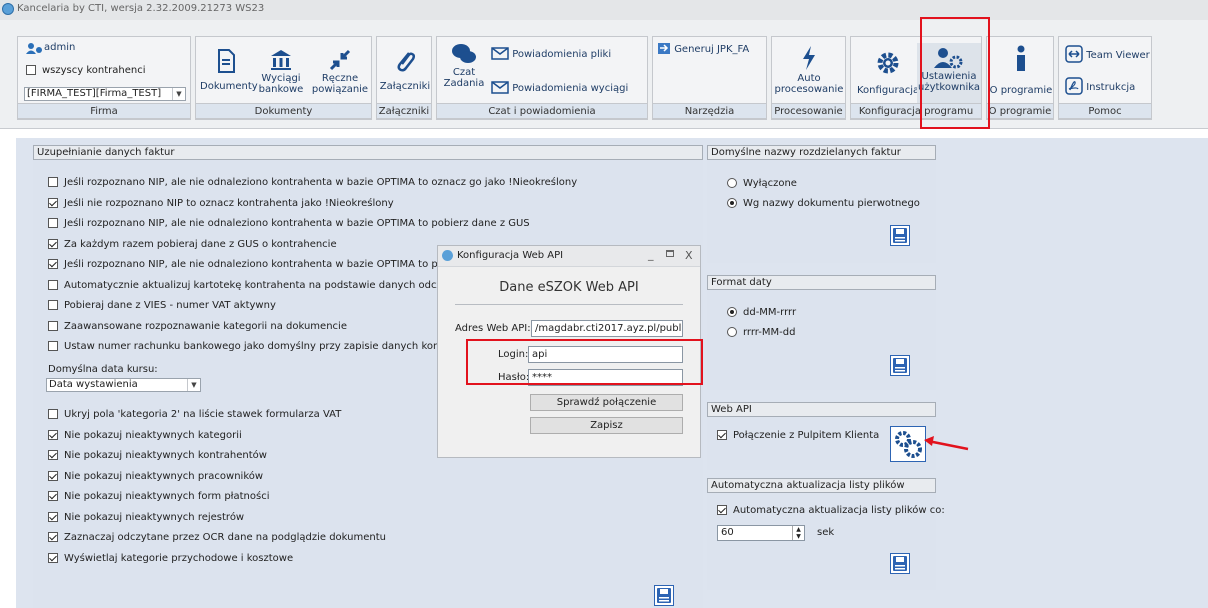 The image size is (1208, 608). I want to click on configuration-button: Konfiguracja, so click(888, 73).